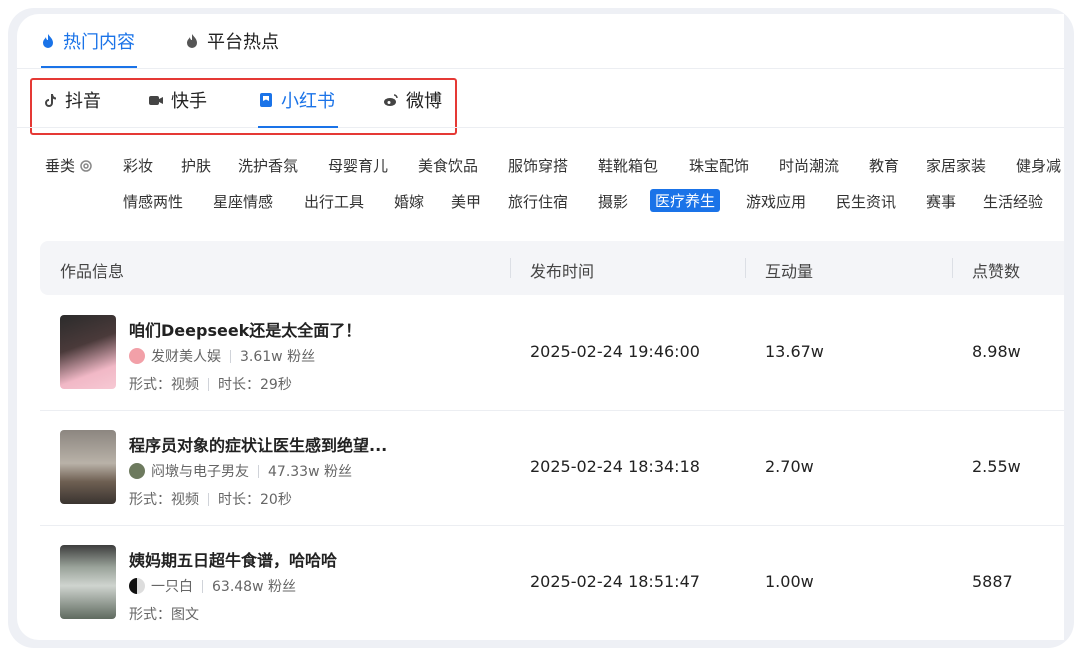 The height and width of the screenshot is (654, 1080). Describe the element at coordinates (1013, 201) in the screenshot. I see `category-life-tips: 生活经验` at that location.